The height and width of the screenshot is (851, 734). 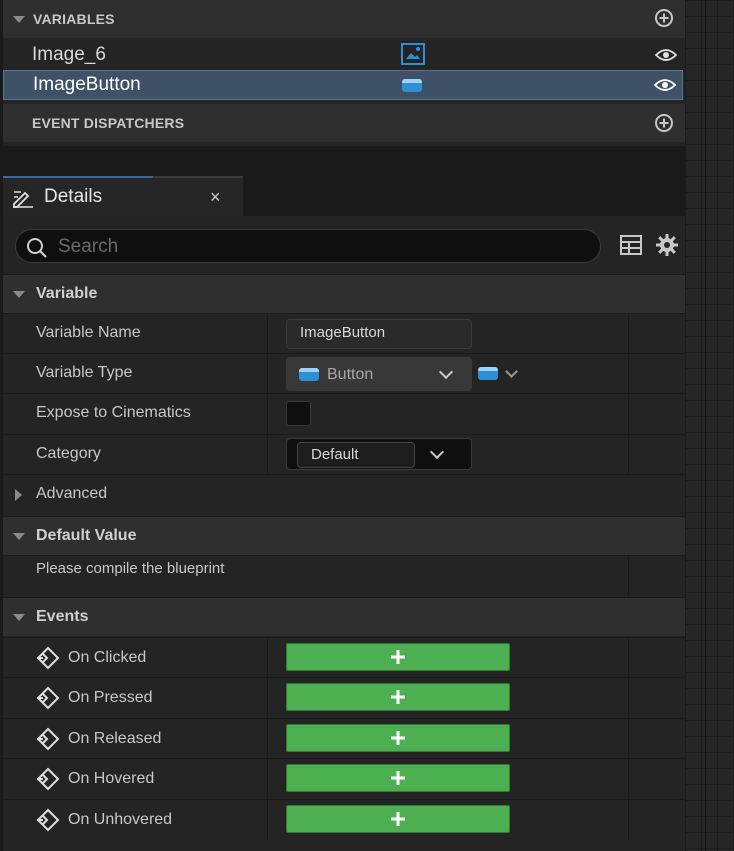 I want to click on default-value-section-title: Default Value, so click(x=86, y=535).